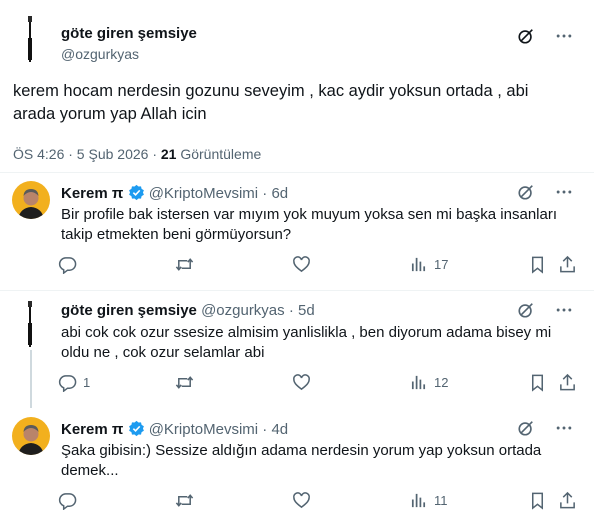  What do you see at coordinates (306, 310) in the screenshot?
I see `reply-age: 5d` at bounding box center [306, 310].